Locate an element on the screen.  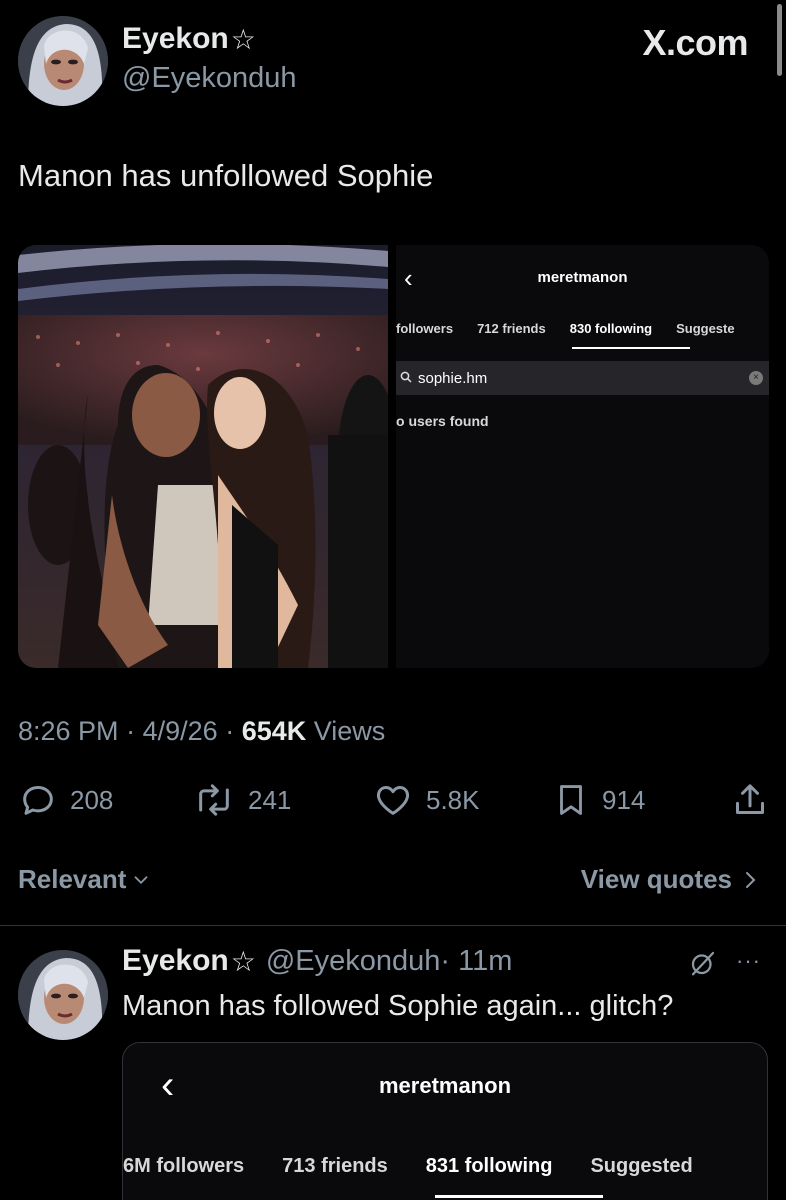
share-icon is located at coordinates (750, 799).